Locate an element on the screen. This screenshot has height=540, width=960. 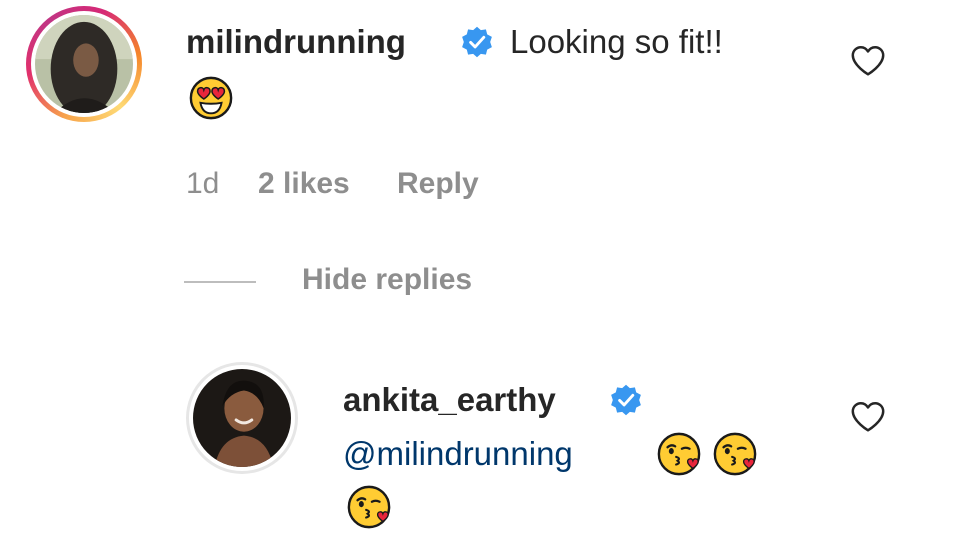
reply-button: Reply is located at coordinates (438, 184).